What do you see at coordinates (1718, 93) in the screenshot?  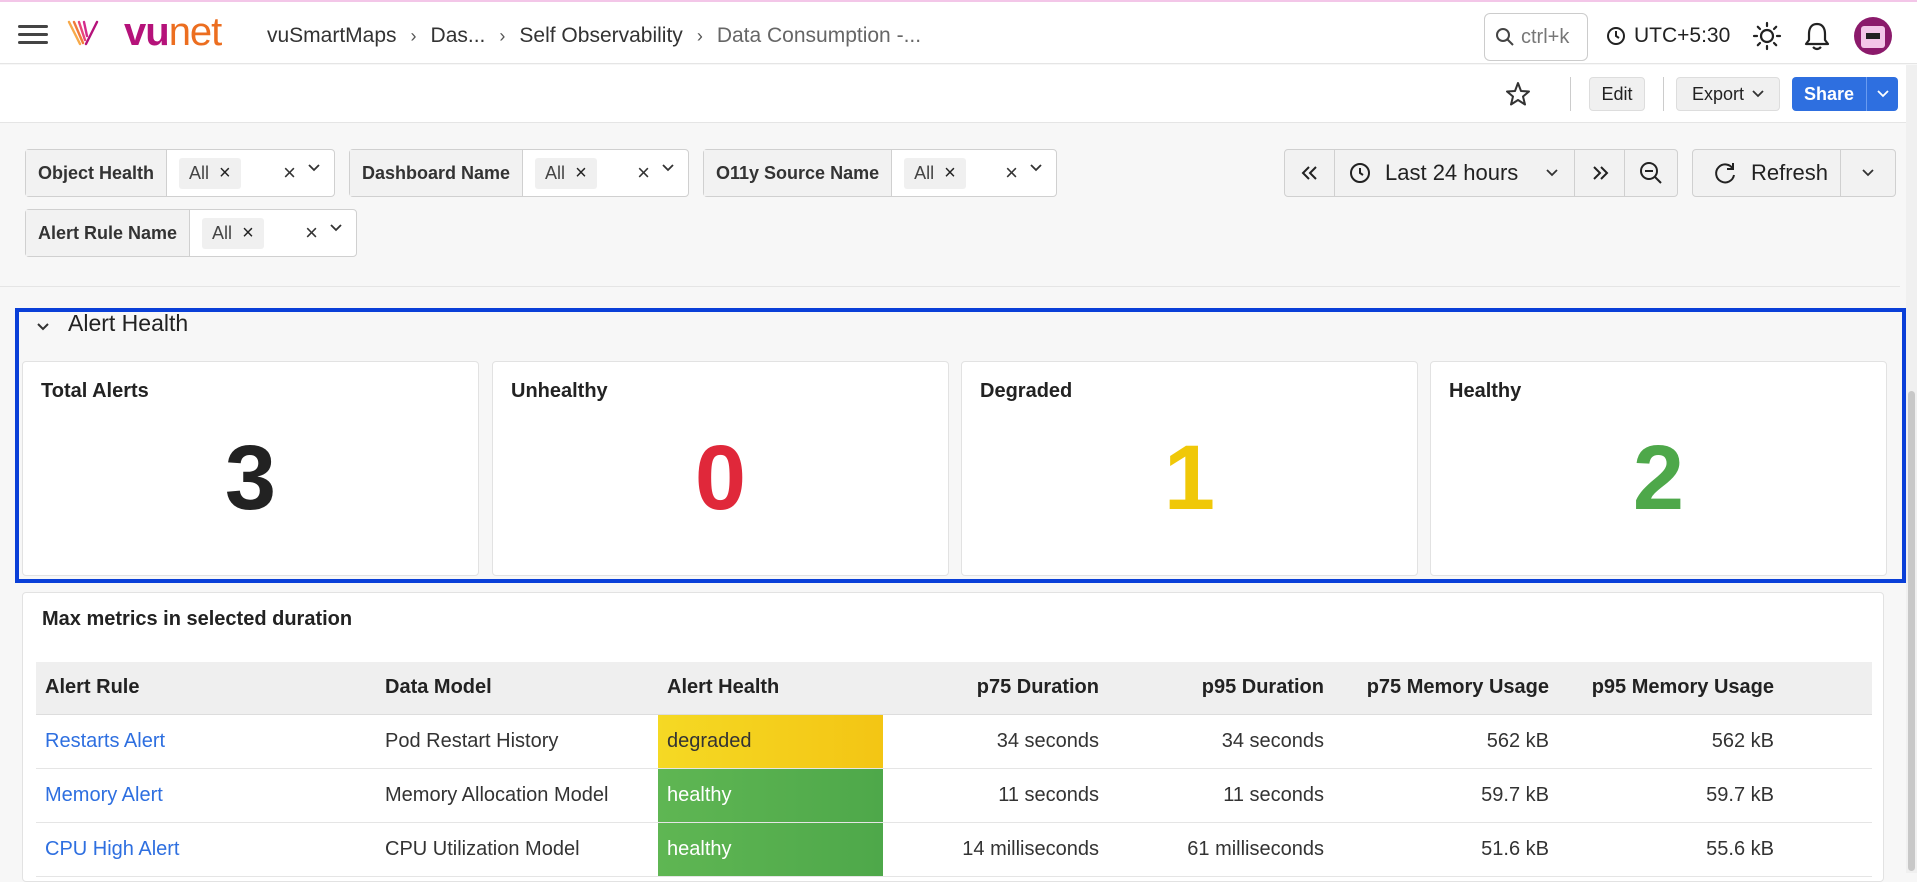 I see `export-label: Export` at bounding box center [1718, 93].